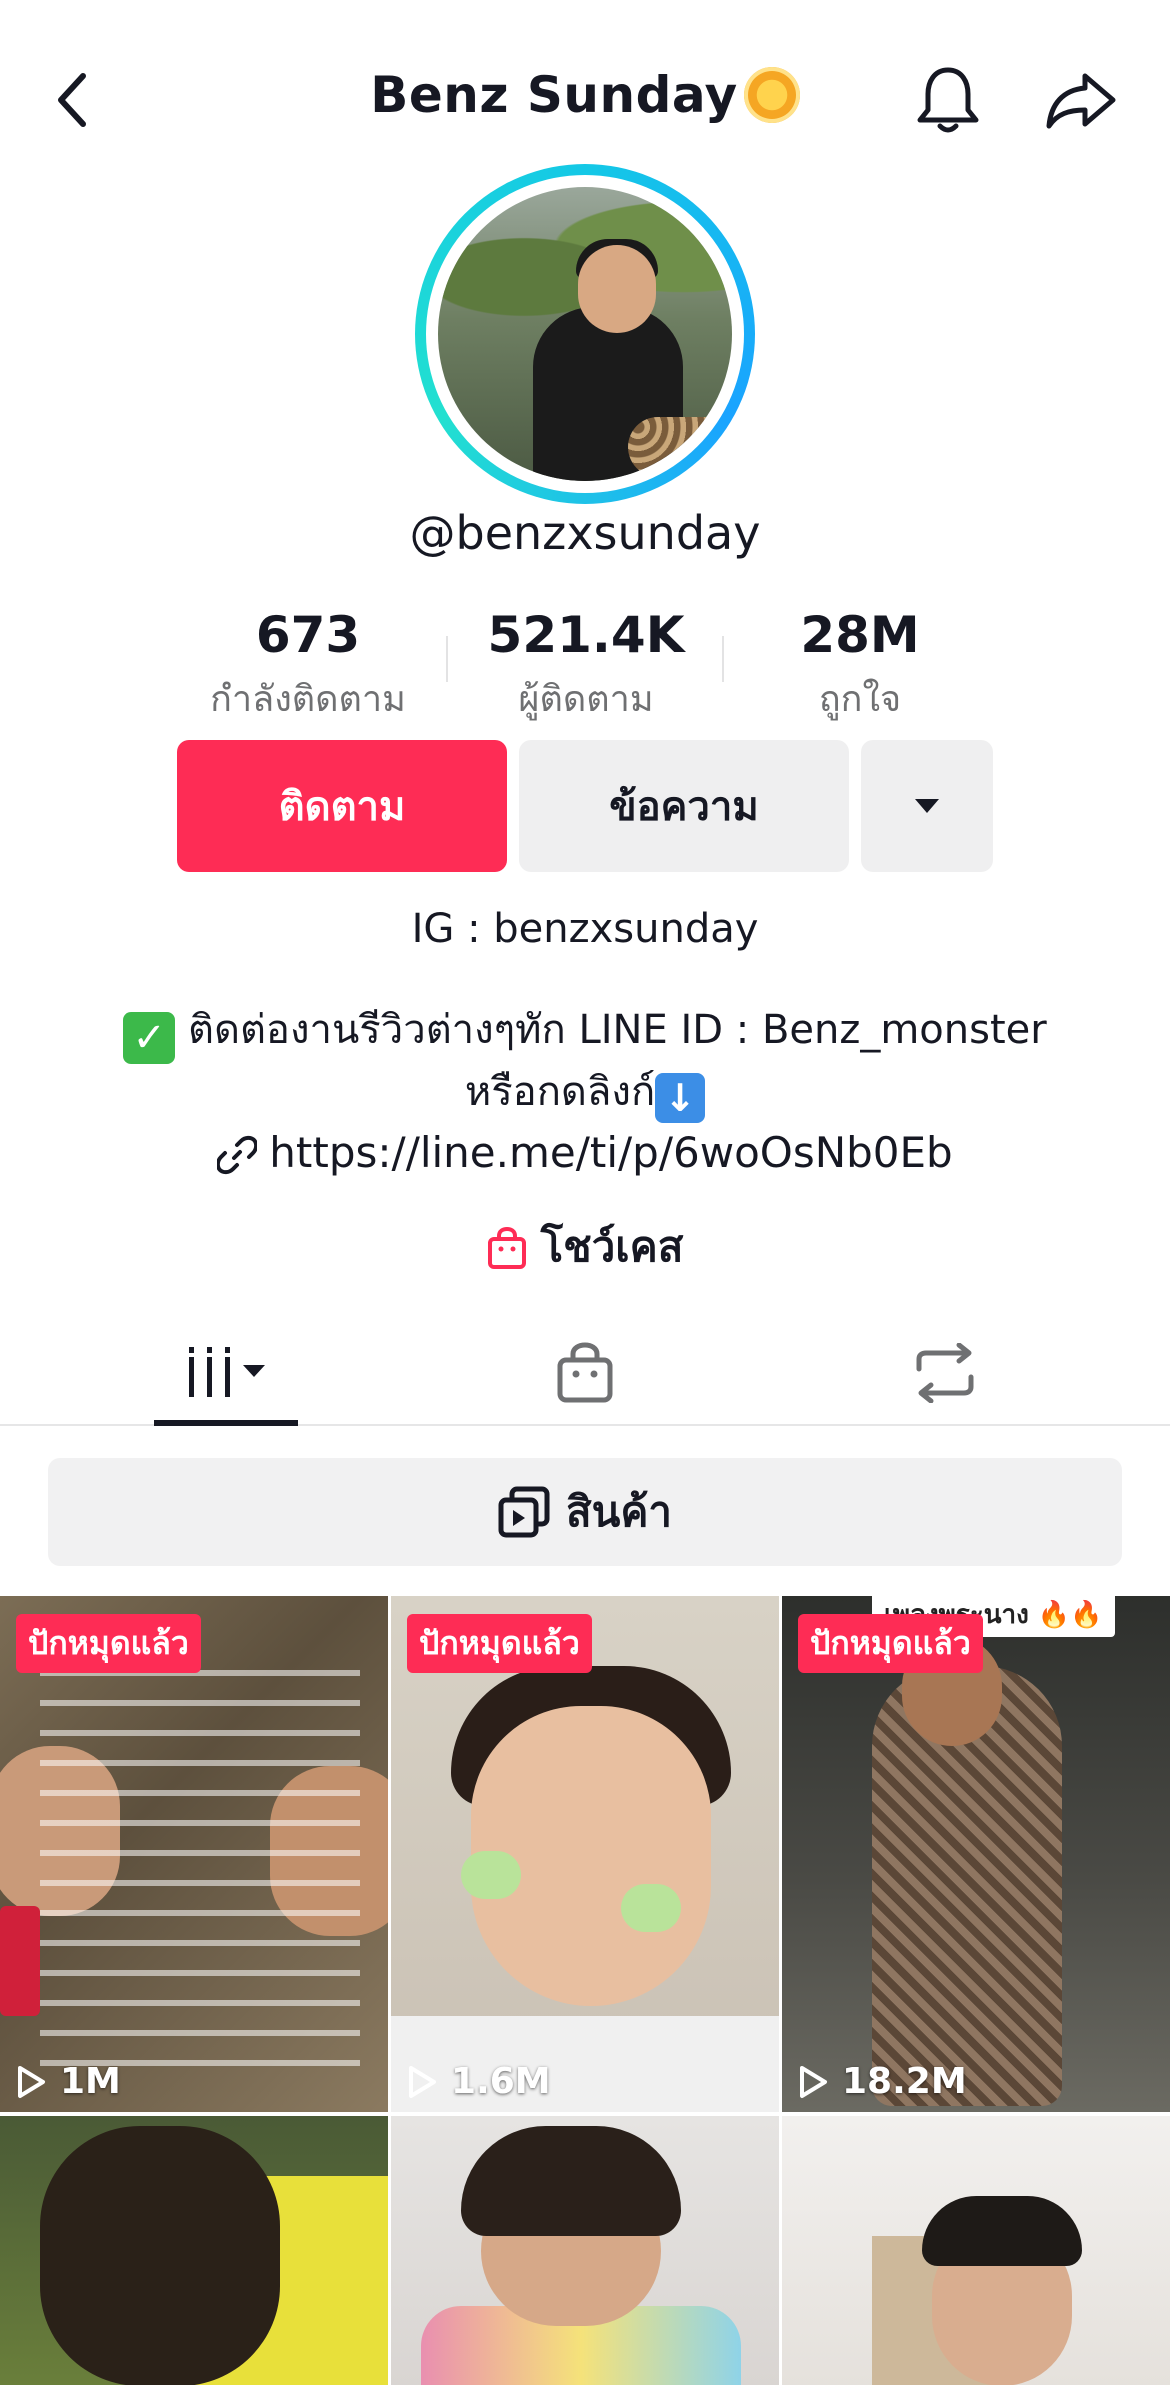  I want to click on view-count-value: 1.6M, so click(501, 2081).